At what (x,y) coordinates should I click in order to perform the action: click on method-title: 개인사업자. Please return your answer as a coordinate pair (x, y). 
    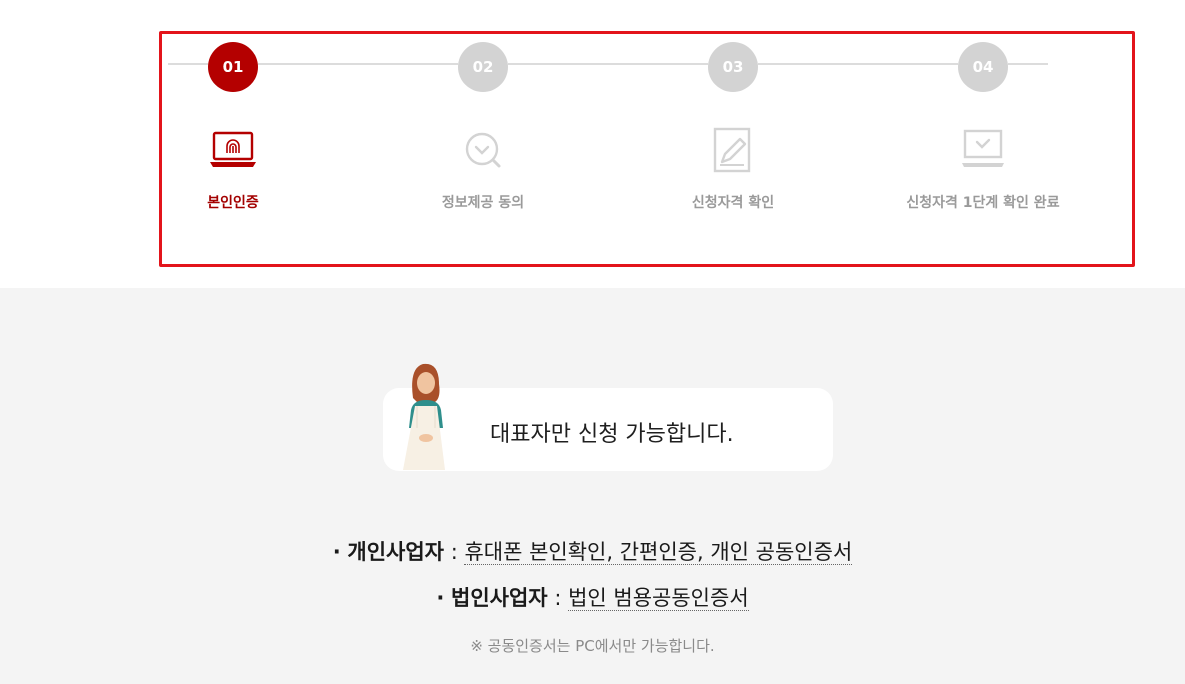
    Looking at the image, I should click on (395, 552).